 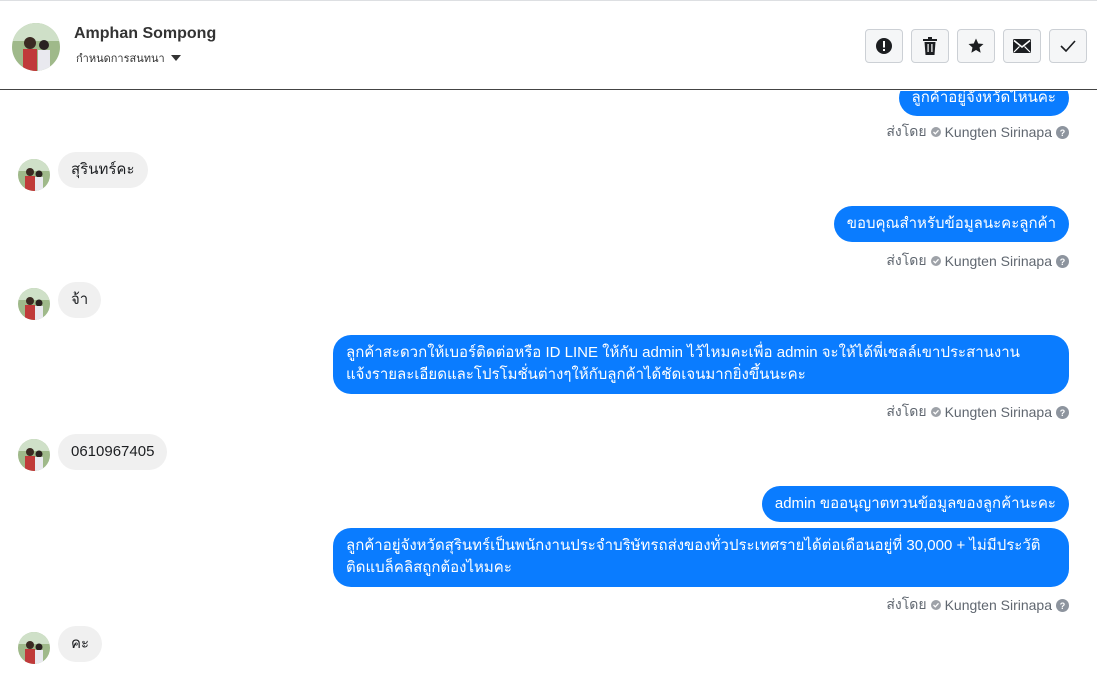 I want to click on alert-icon, so click(x=884, y=46).